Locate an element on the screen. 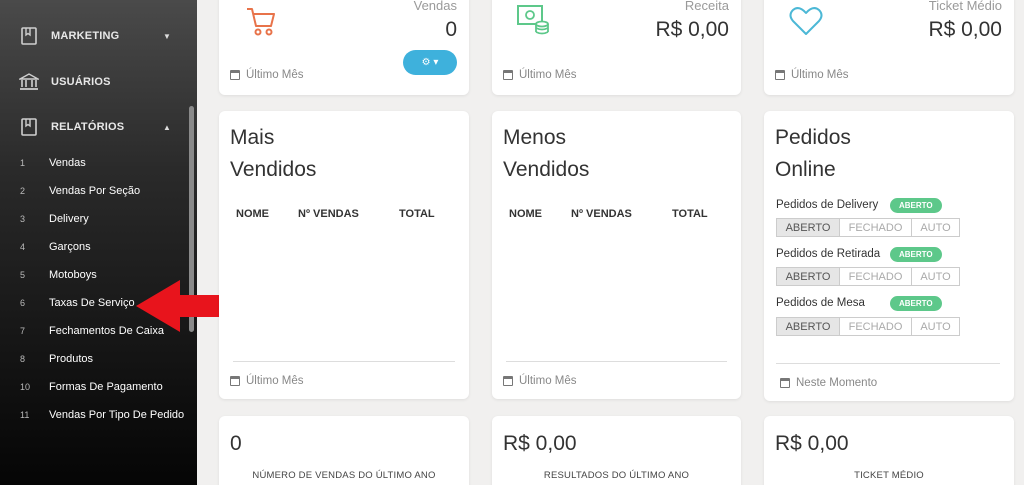 The height and width of the screenshot is (485, 1024). item-number: 2 is located at coordinates (23, 191).